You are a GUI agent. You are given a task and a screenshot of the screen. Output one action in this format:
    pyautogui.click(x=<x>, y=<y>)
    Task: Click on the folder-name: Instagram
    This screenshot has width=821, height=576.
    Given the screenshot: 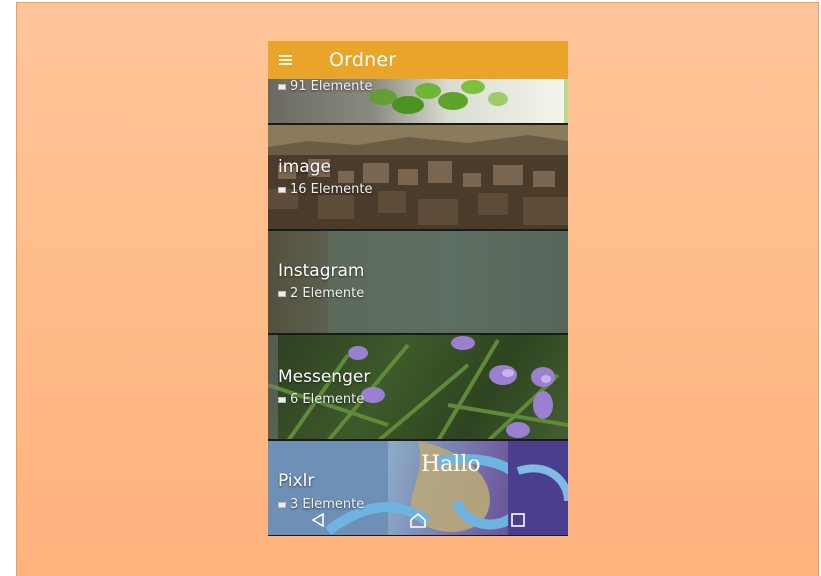 What is the action you would take?
    pyautogui.click(x=321, y=271)
    